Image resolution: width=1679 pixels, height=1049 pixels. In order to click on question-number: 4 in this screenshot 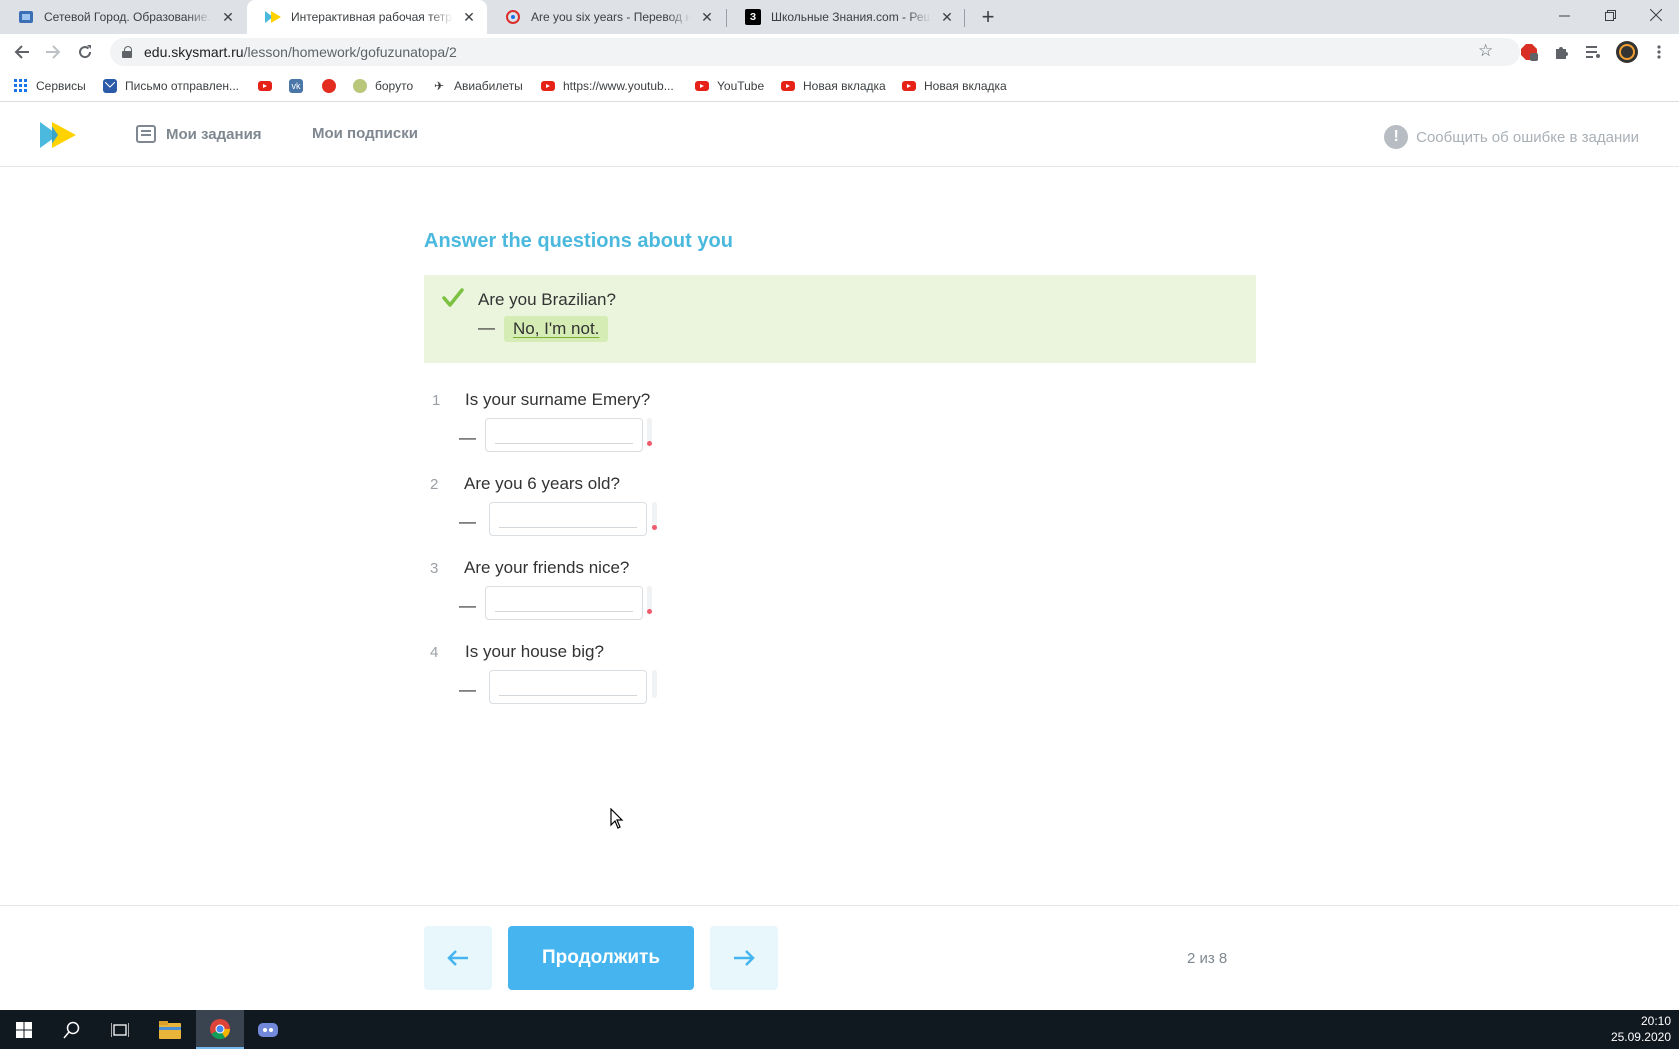, I will do `click(434, 652)`.